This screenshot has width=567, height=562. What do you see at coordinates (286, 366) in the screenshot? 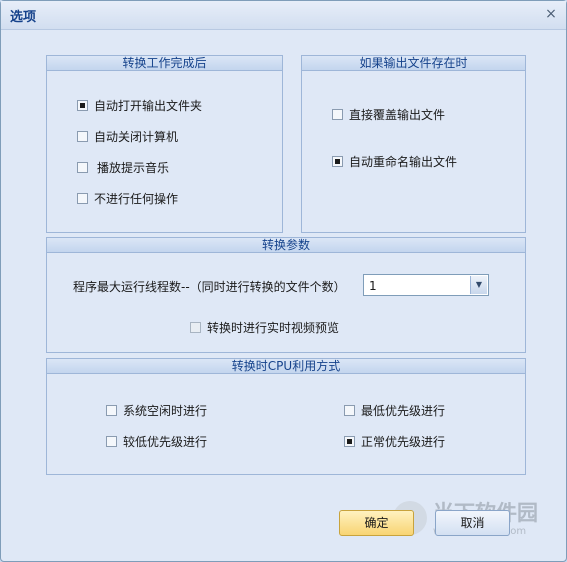
I see `cpu-usage-header: 转换时CPU利用方式` at bounding box center [286, 366].